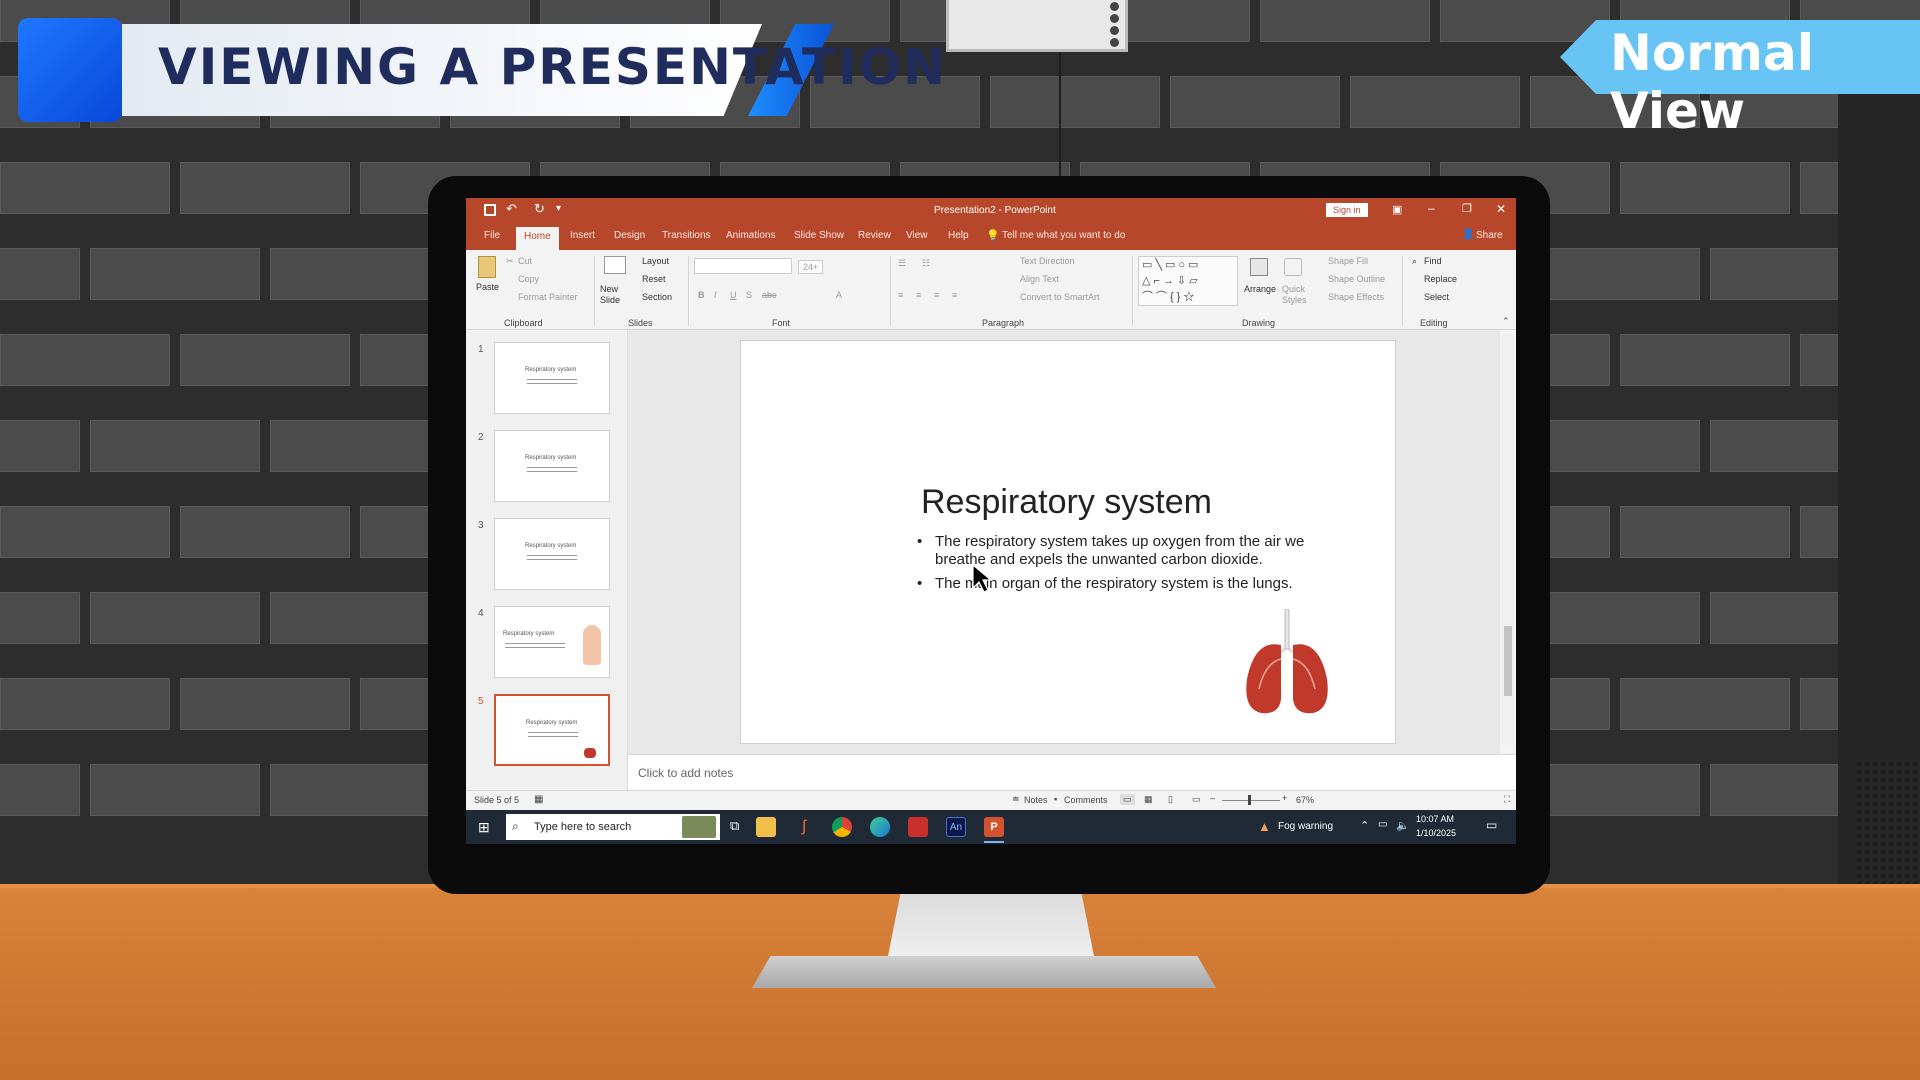 The image size is (1920, 1080). What do you see at coordinates (766, 827) in the screenshot?
I see `file-explorer-icon` at bounding box center [766, 827].